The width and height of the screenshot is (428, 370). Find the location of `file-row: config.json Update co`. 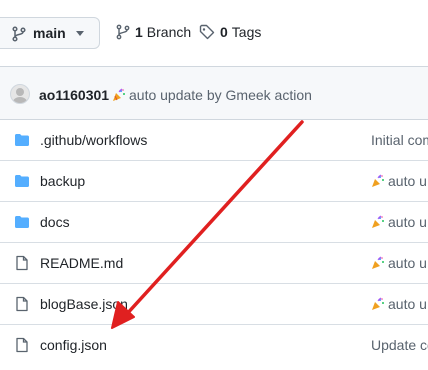

file-row: config.json Update co is located at coordinates (214, 345).